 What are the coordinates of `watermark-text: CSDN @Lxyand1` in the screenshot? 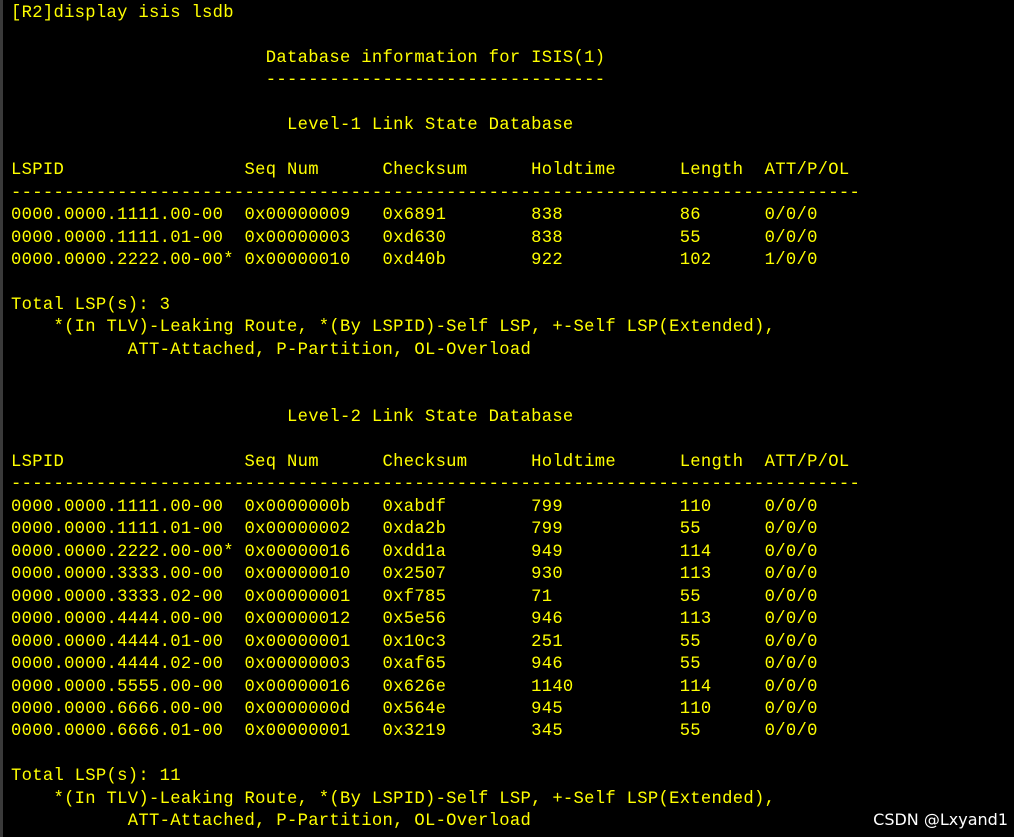 It's located at (940, 819).